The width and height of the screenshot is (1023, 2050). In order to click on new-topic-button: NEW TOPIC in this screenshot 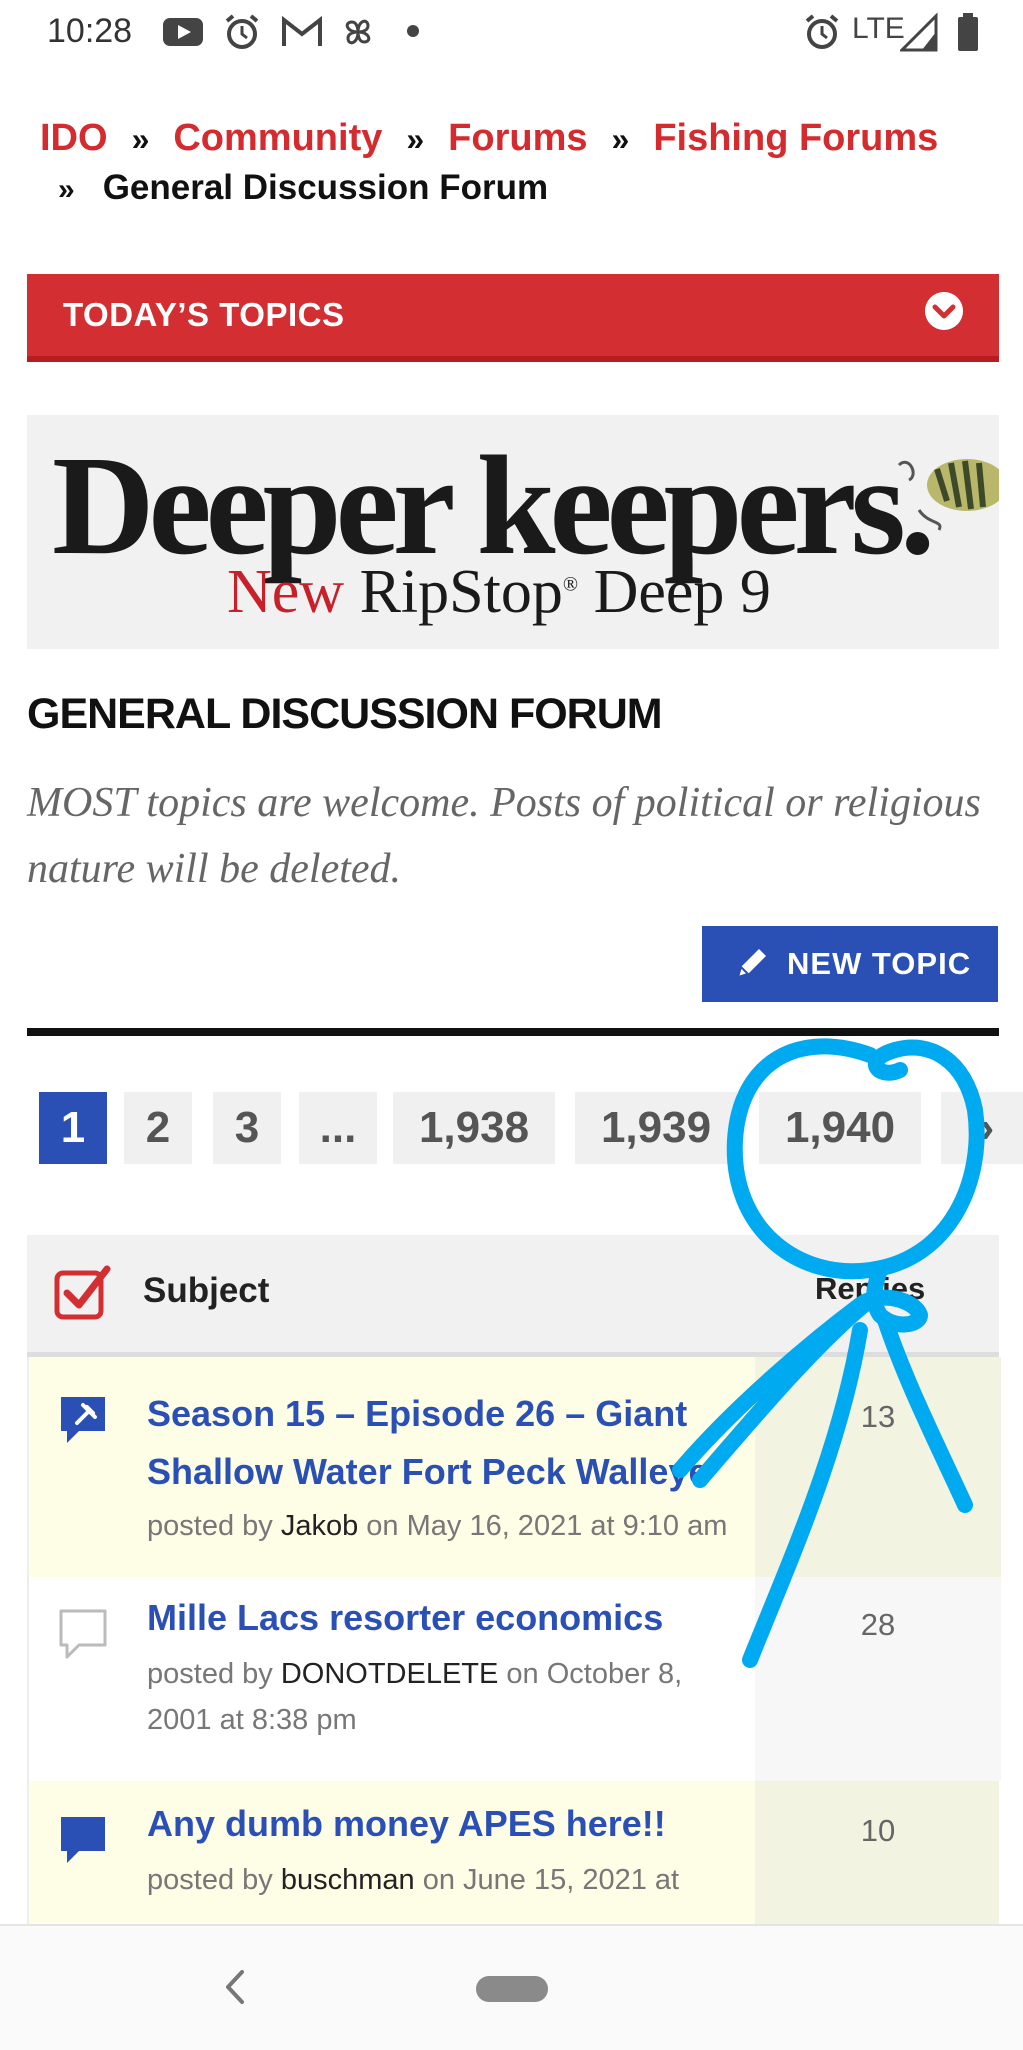, I will do `click(850, 964)`.